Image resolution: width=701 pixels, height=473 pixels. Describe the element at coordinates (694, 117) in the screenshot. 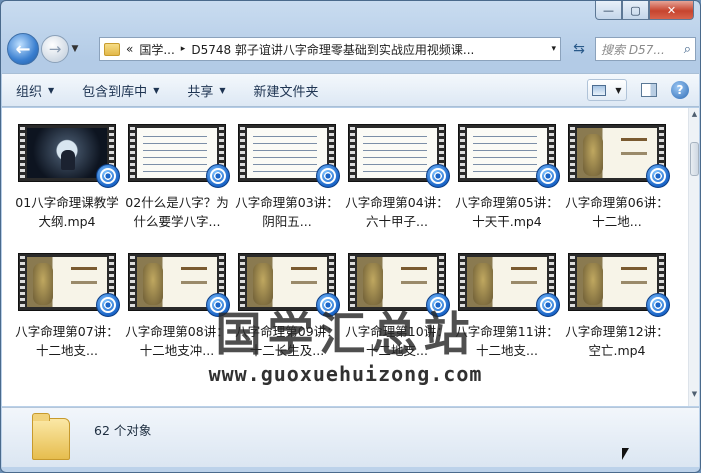

I see `scroll-up-icon: ▲` at that location.